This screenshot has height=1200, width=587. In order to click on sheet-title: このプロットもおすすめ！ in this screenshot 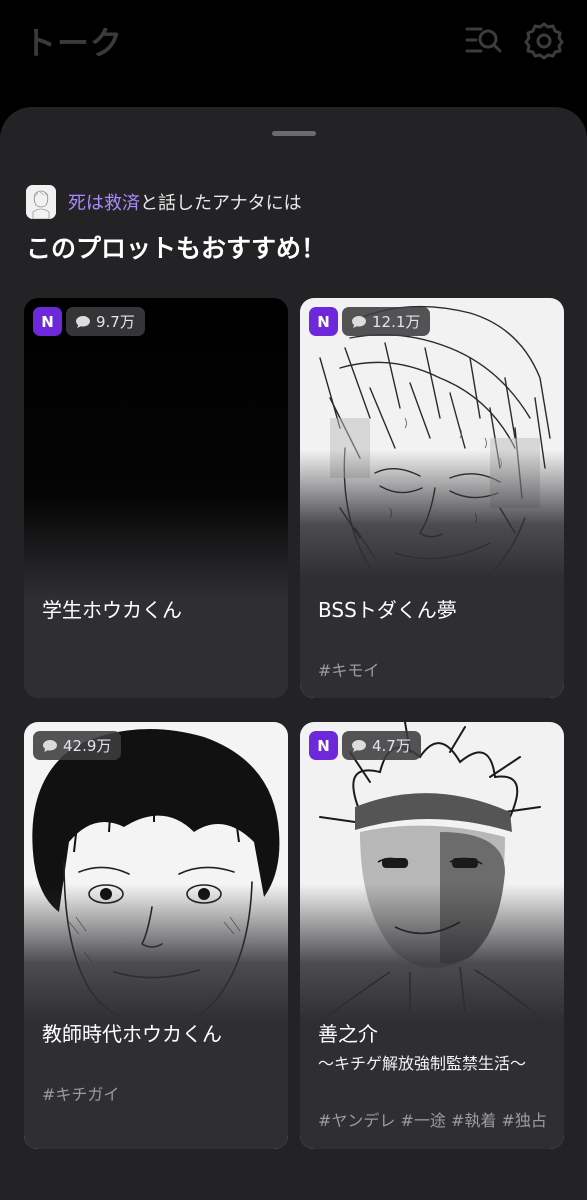, I will do `click(176, 248)`.